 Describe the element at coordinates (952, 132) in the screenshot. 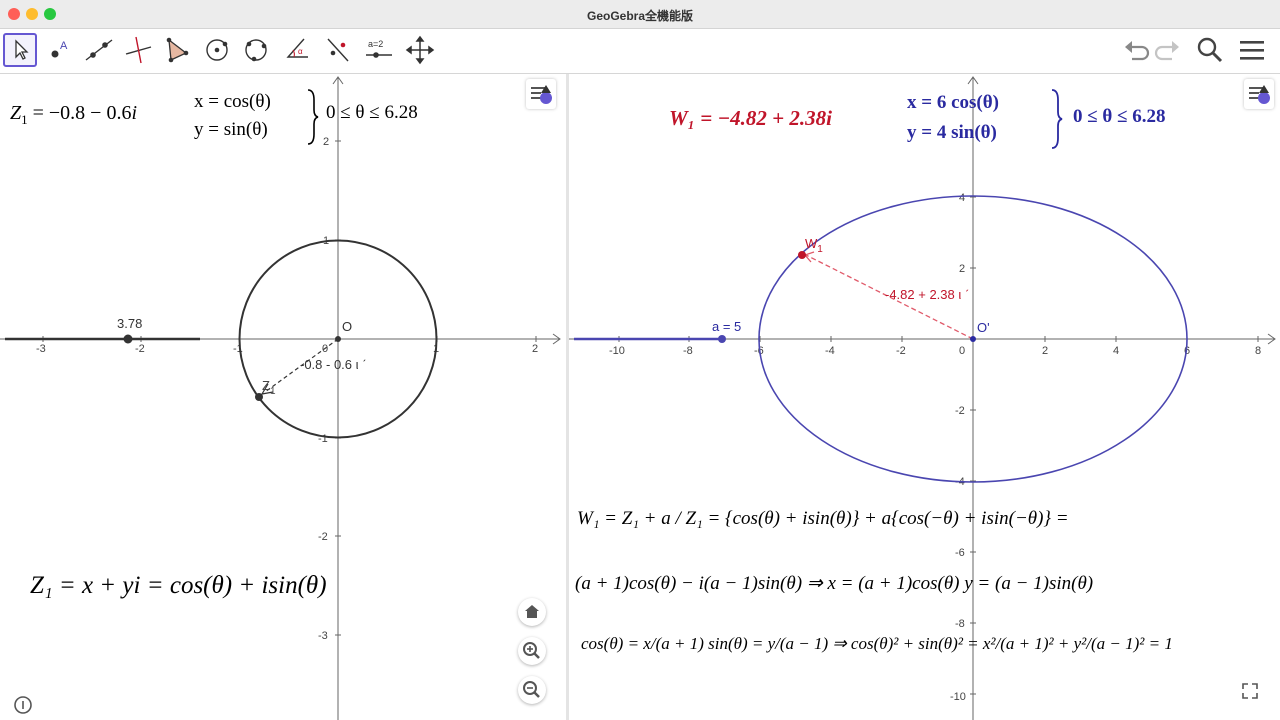

I see `param-y-text-2: y = 4 sin(θ)` at that location.